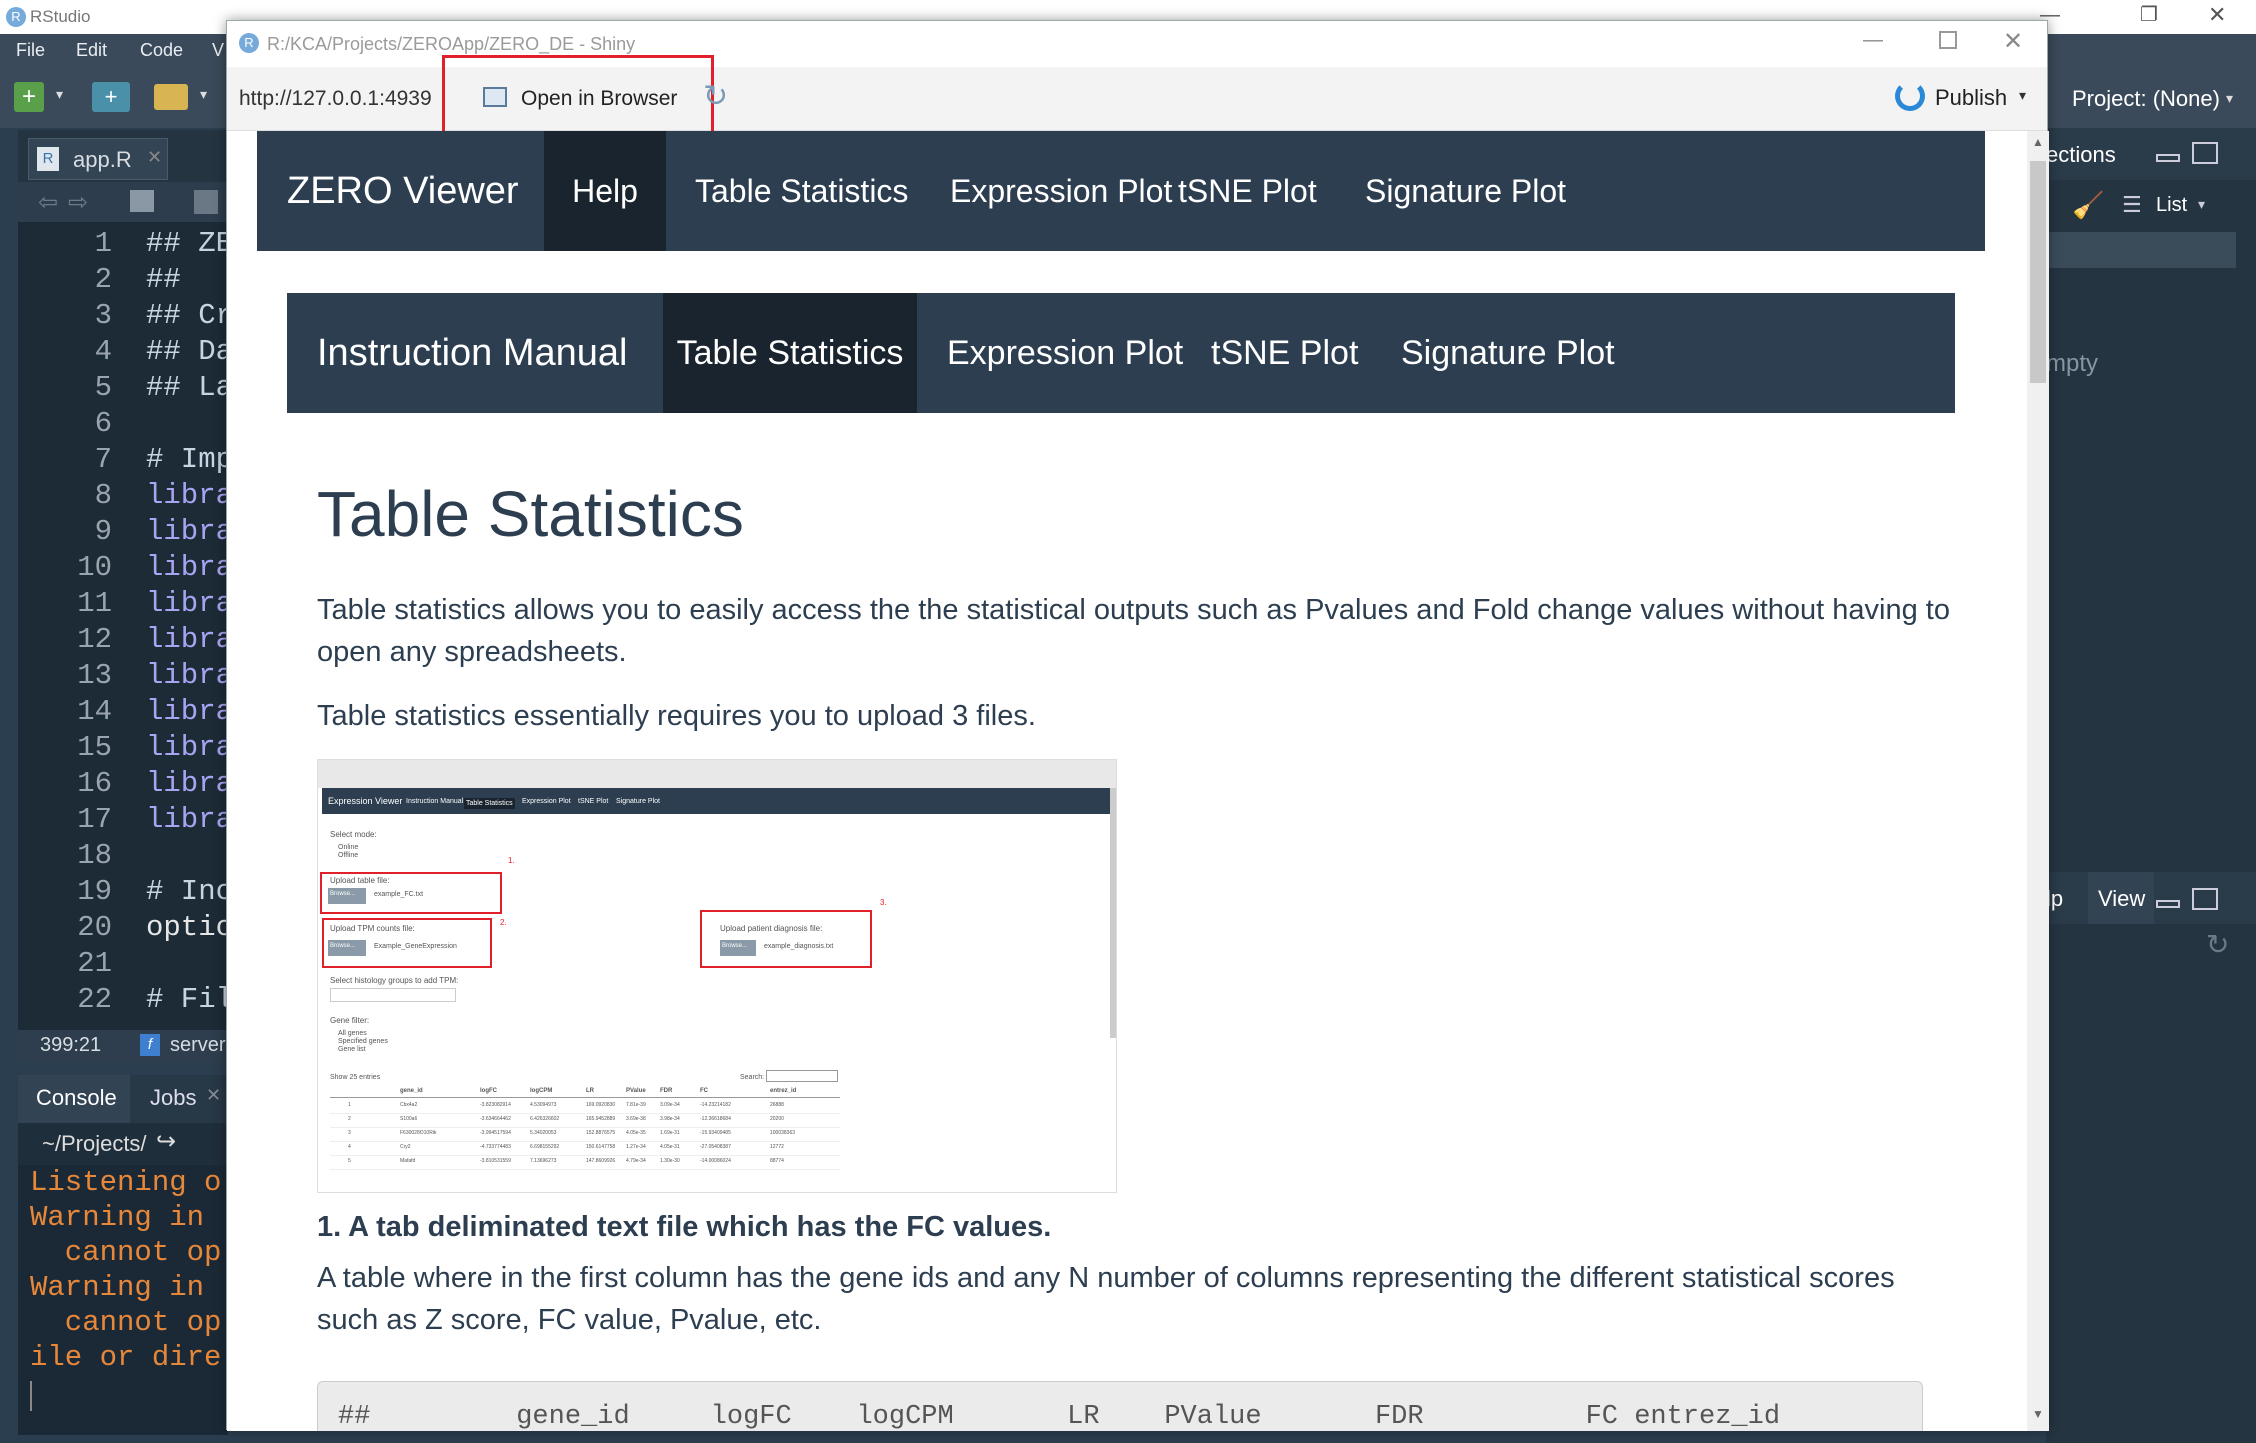 The height and width of the screenshot is (1443, 2256). Describe the element at coordinates (1873, 40) in the screenshot. I see `window-minimize-icon: —` at that location.